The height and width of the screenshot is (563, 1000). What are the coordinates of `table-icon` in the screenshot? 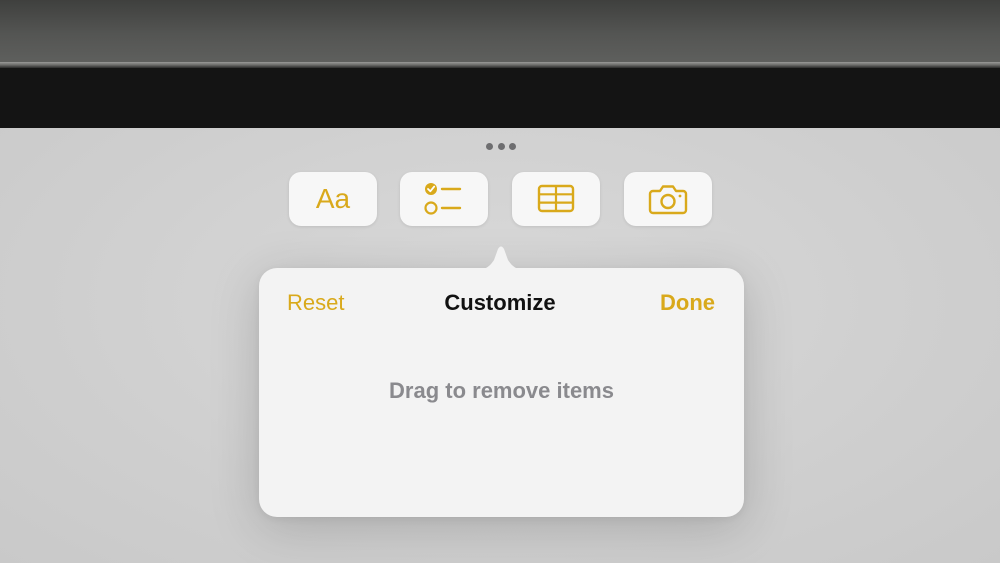 It's located at (556, 198).